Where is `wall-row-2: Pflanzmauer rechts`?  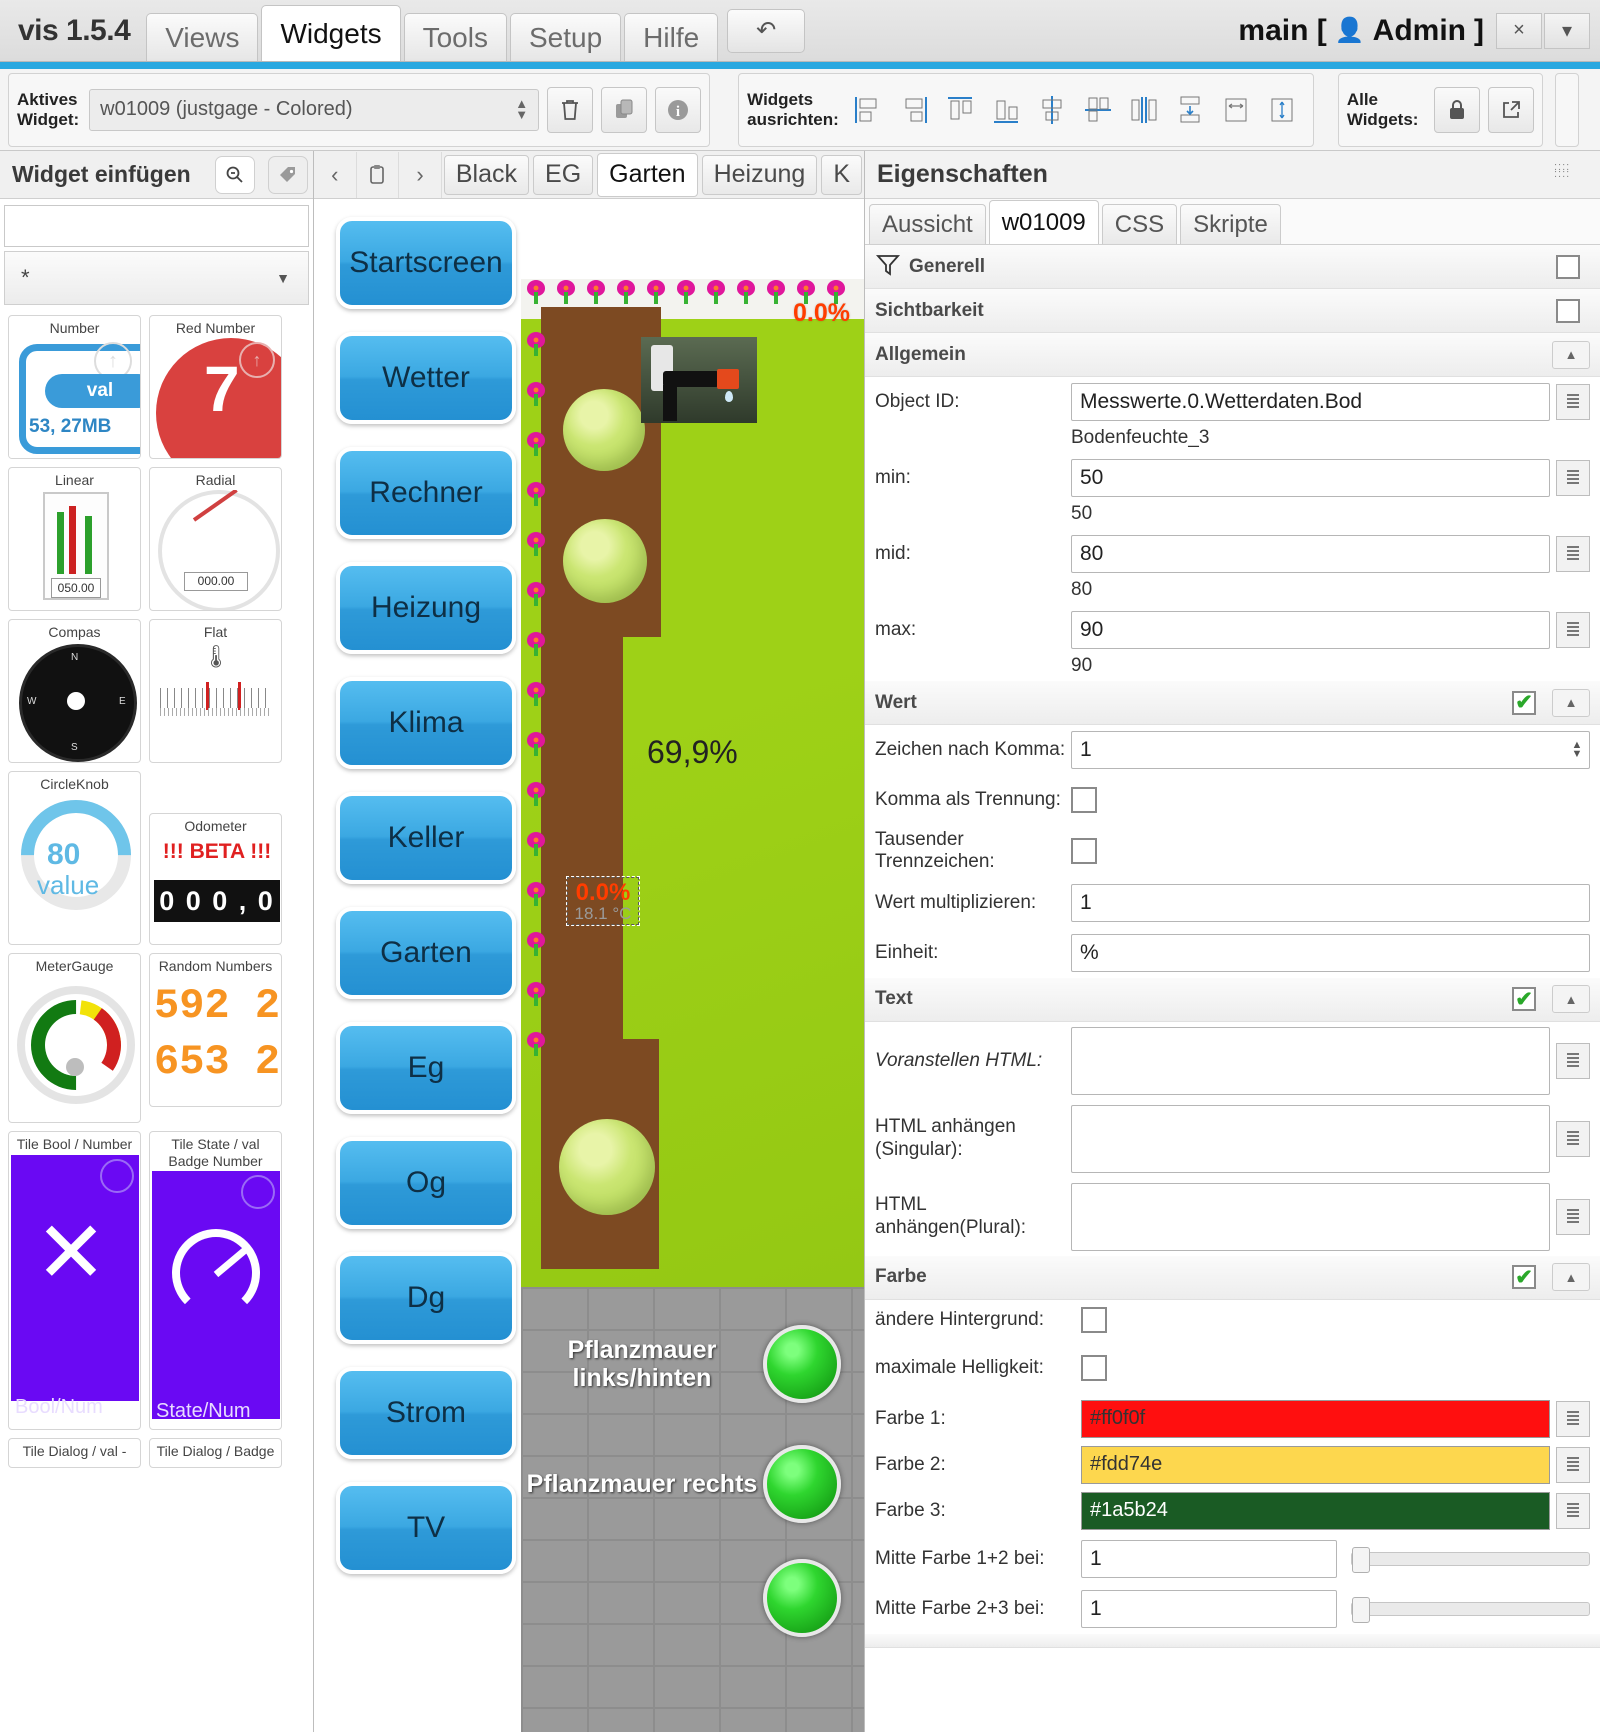
wall-row-2: Pflanzmauer rechts is located at coordinates (692, 1484).